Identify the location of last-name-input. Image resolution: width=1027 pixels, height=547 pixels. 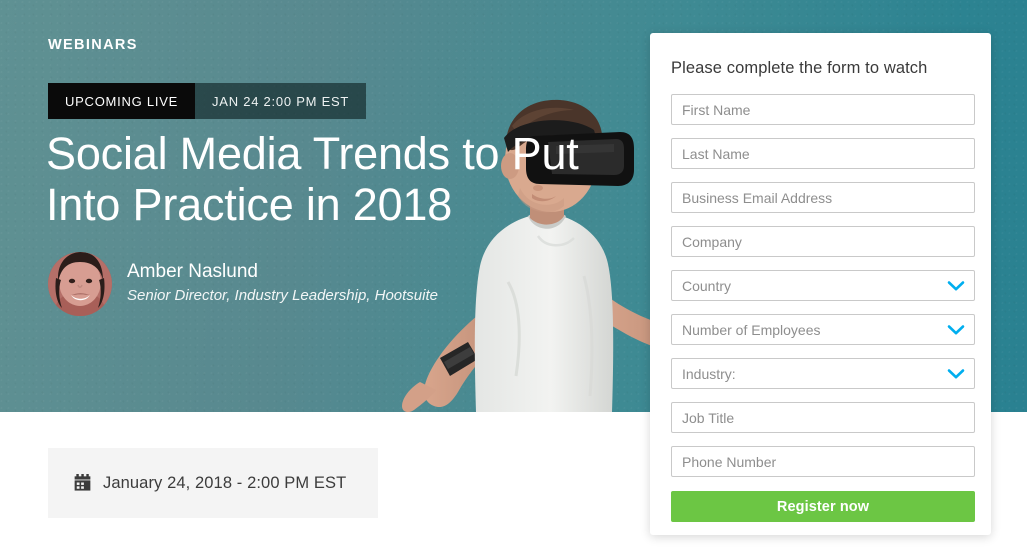
(823, 153).